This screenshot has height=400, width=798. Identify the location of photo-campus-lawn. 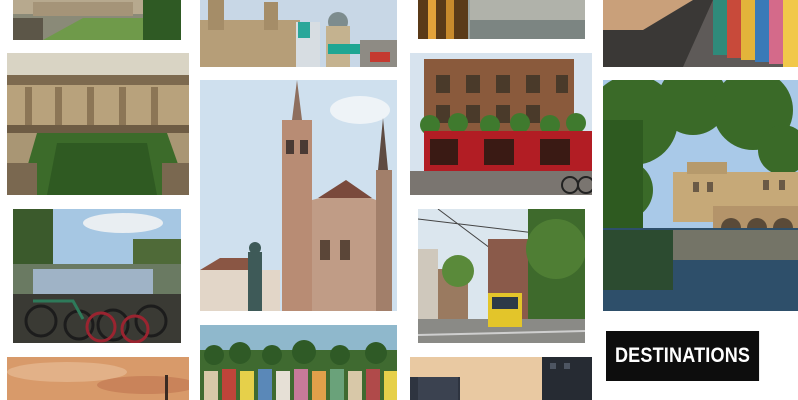
(97, 20).